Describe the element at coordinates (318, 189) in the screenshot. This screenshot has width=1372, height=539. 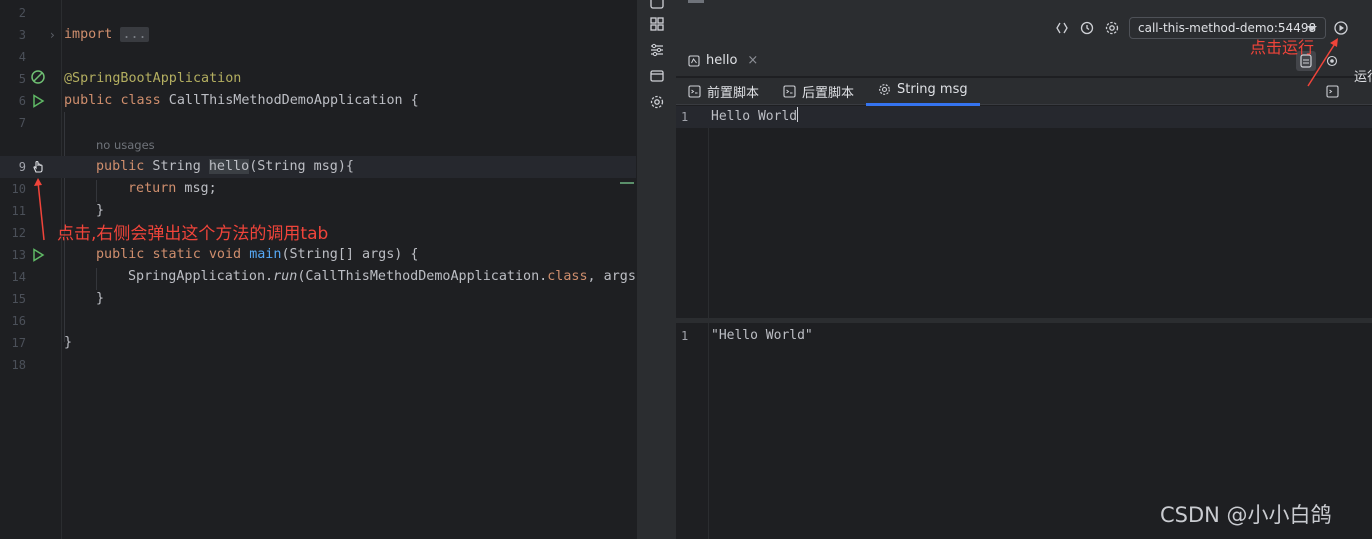
I see `code-line: 10 return msg;` at that location.